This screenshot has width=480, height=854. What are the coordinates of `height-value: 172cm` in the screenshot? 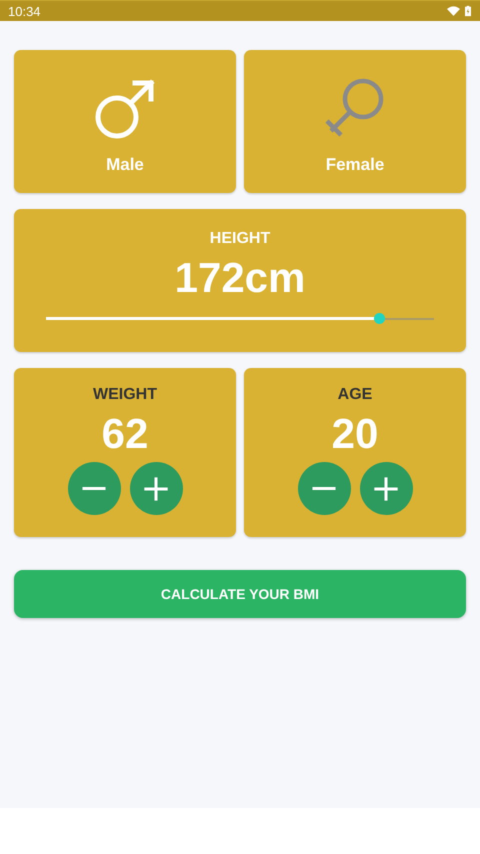 It's located at (240, 278).